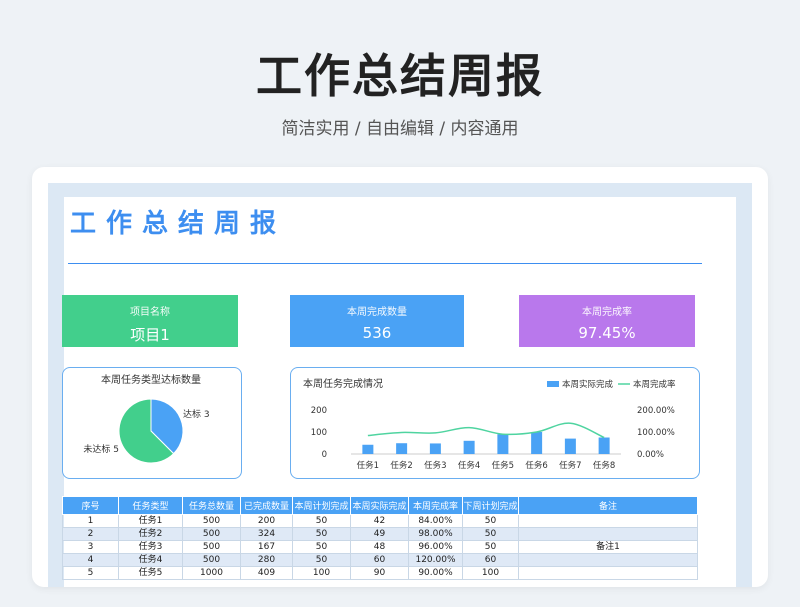  I want to click on kpi-weekly-count: 本周完成数量 536, so click(377, 321).